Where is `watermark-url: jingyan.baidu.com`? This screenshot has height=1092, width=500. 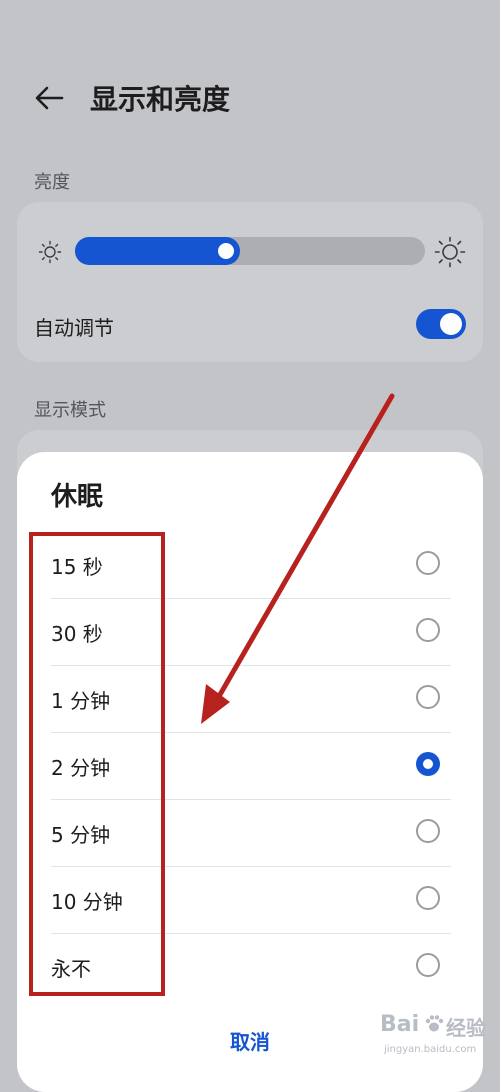
watermark-url: jingyan.baidu.com is located at coordinates (430, 1049).